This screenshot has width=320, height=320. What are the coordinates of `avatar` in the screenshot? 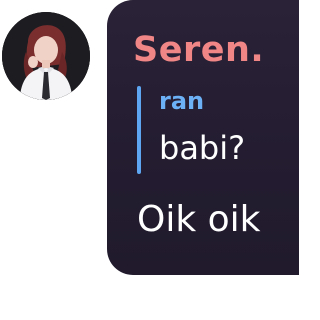 It's located at (46, 56).